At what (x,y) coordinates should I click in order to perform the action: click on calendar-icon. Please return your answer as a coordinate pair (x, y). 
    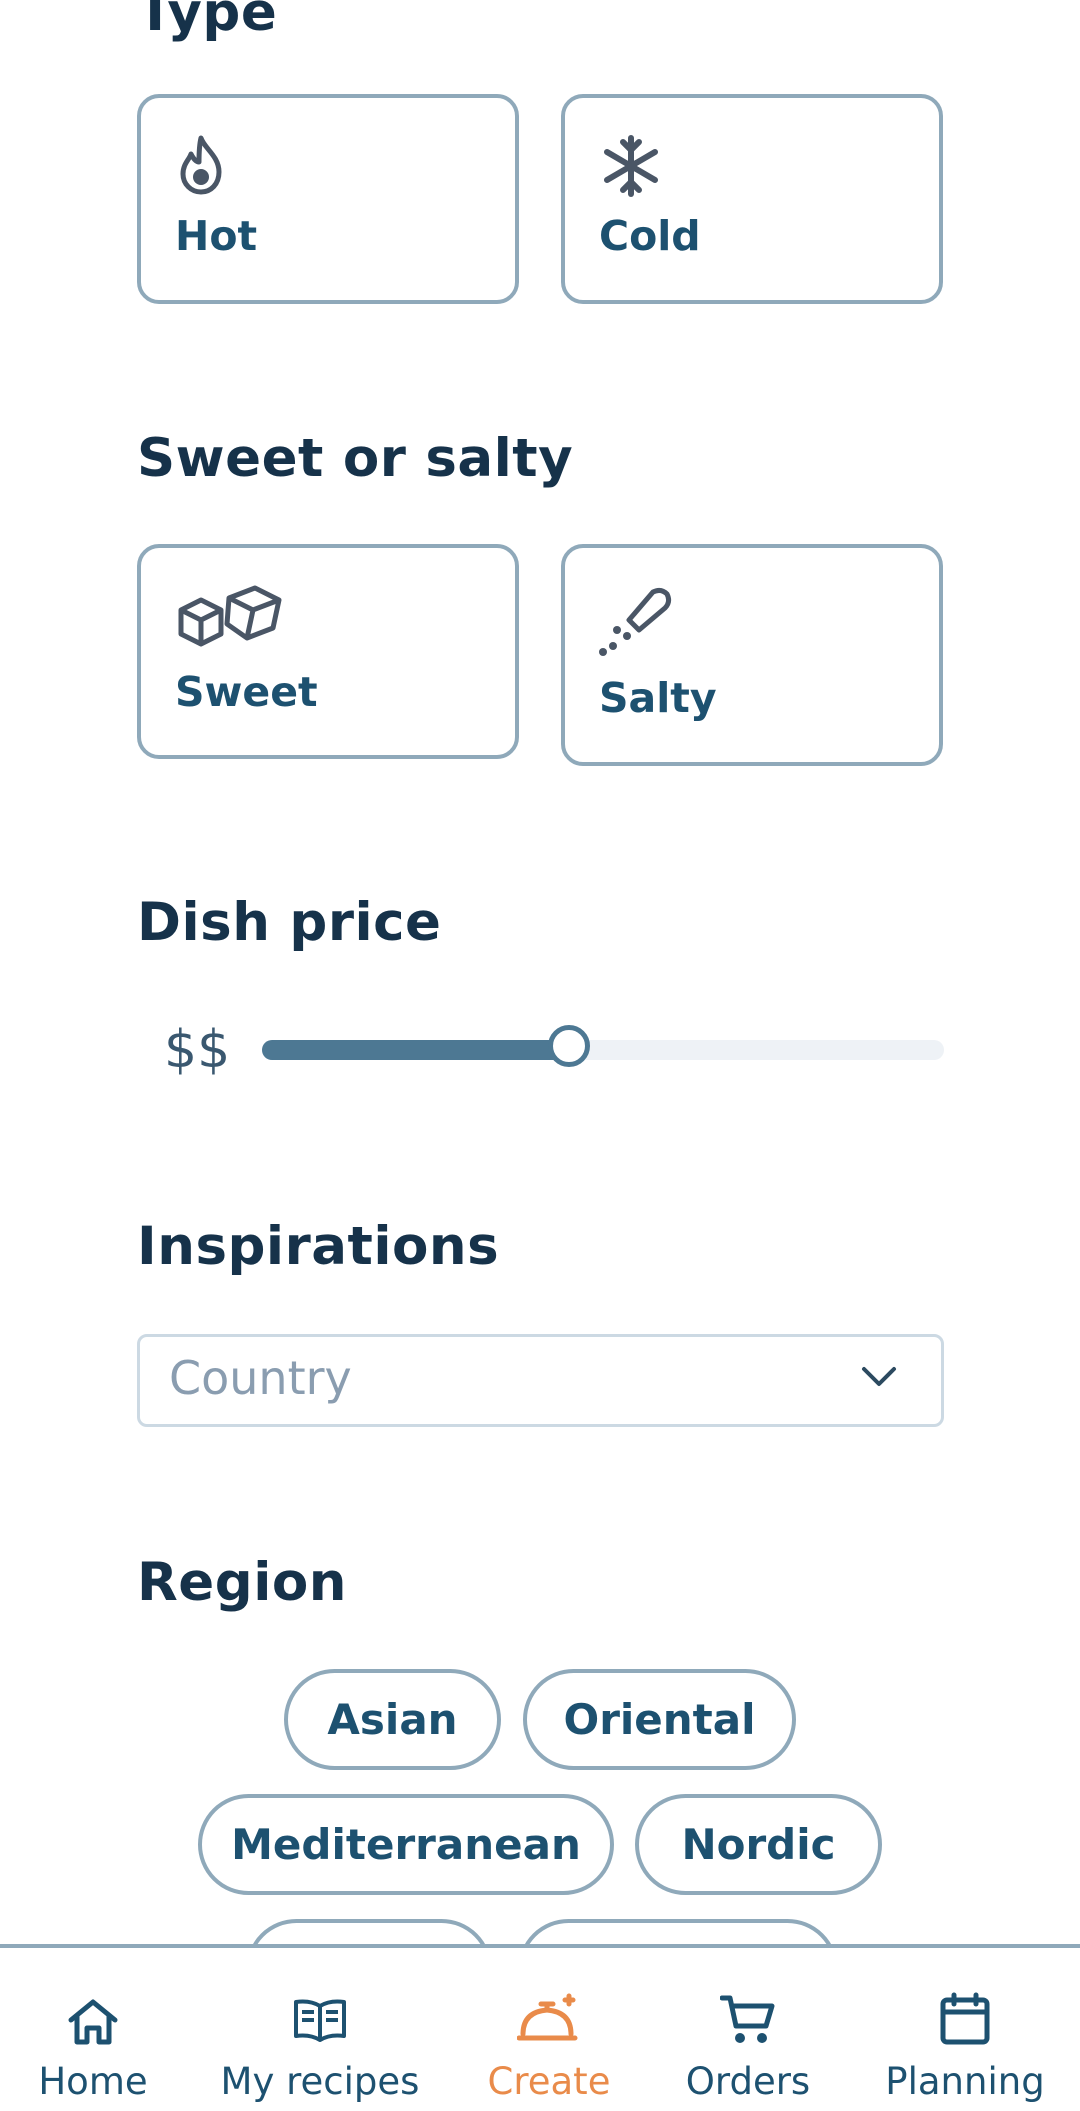
    Looking at the image, I should click on (965, 2018).